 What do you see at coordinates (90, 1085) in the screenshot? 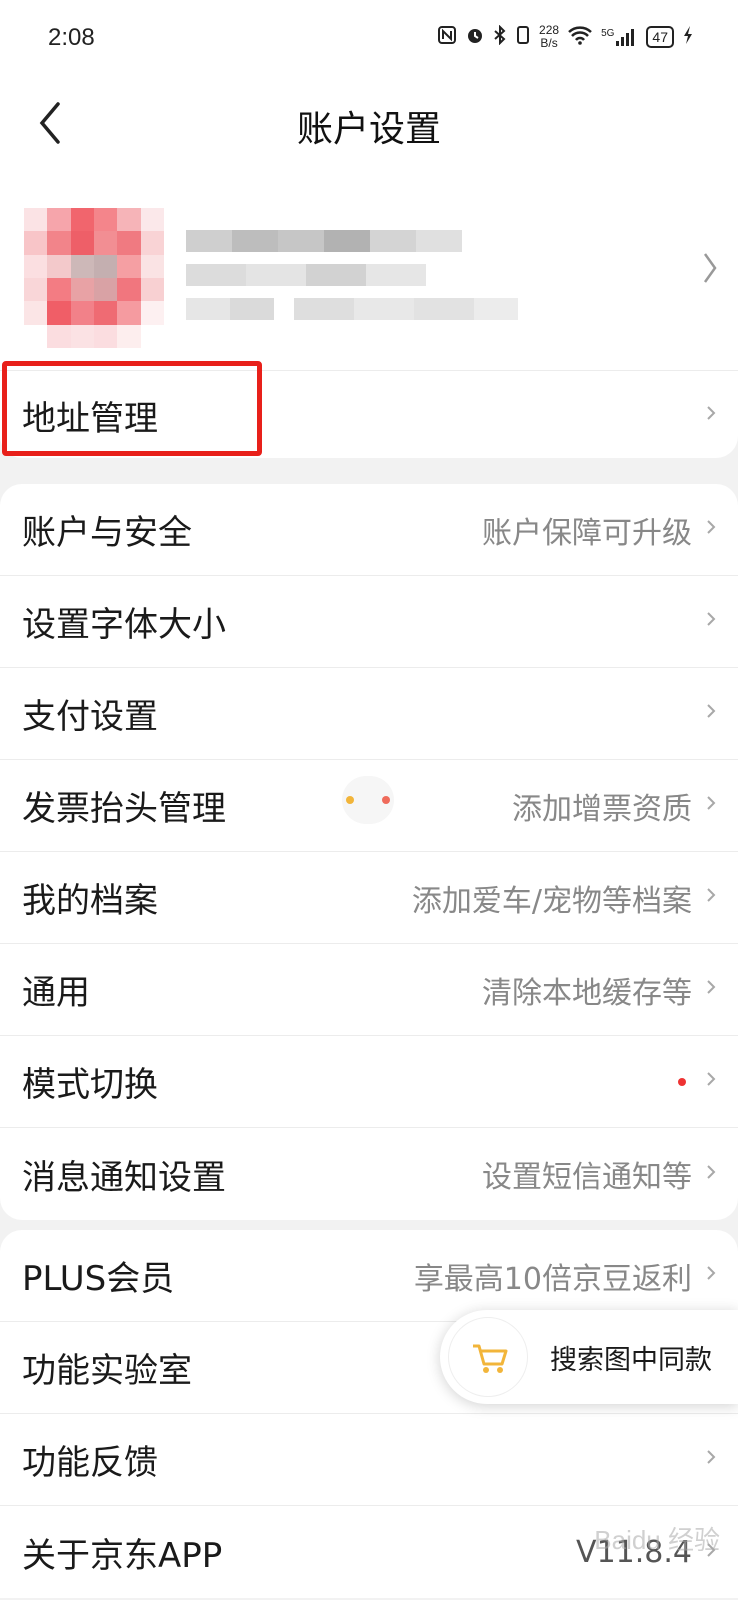
I see `row-label: 模式切换` at bounding box center [90, 1085].